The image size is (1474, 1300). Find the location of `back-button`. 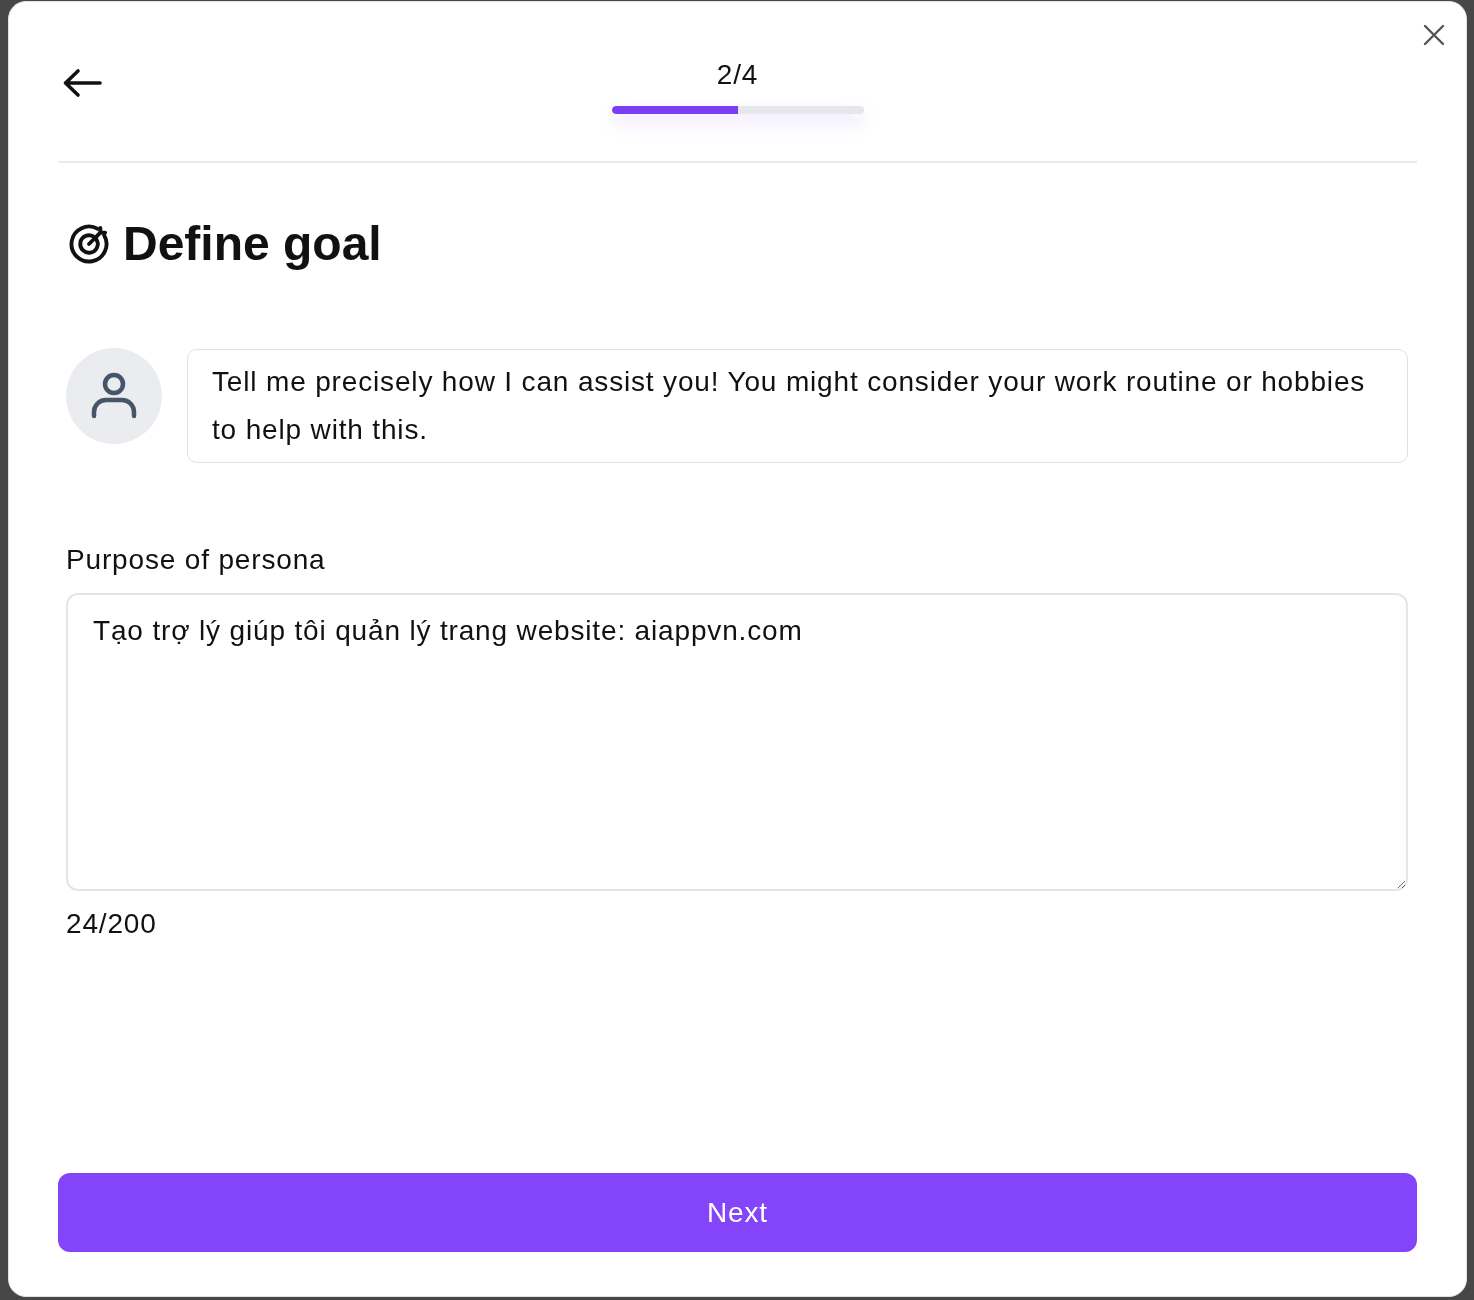

back-button is located at coordinates (82, 83).